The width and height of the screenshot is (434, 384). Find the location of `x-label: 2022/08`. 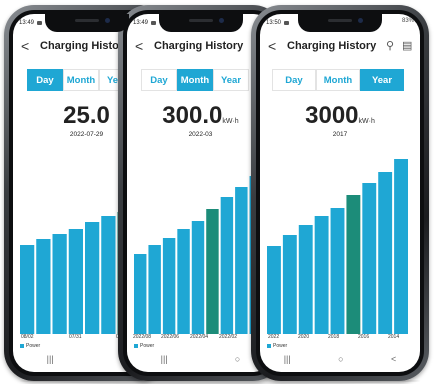

x-label: 2022/08 is located at coordinates (142, 337).